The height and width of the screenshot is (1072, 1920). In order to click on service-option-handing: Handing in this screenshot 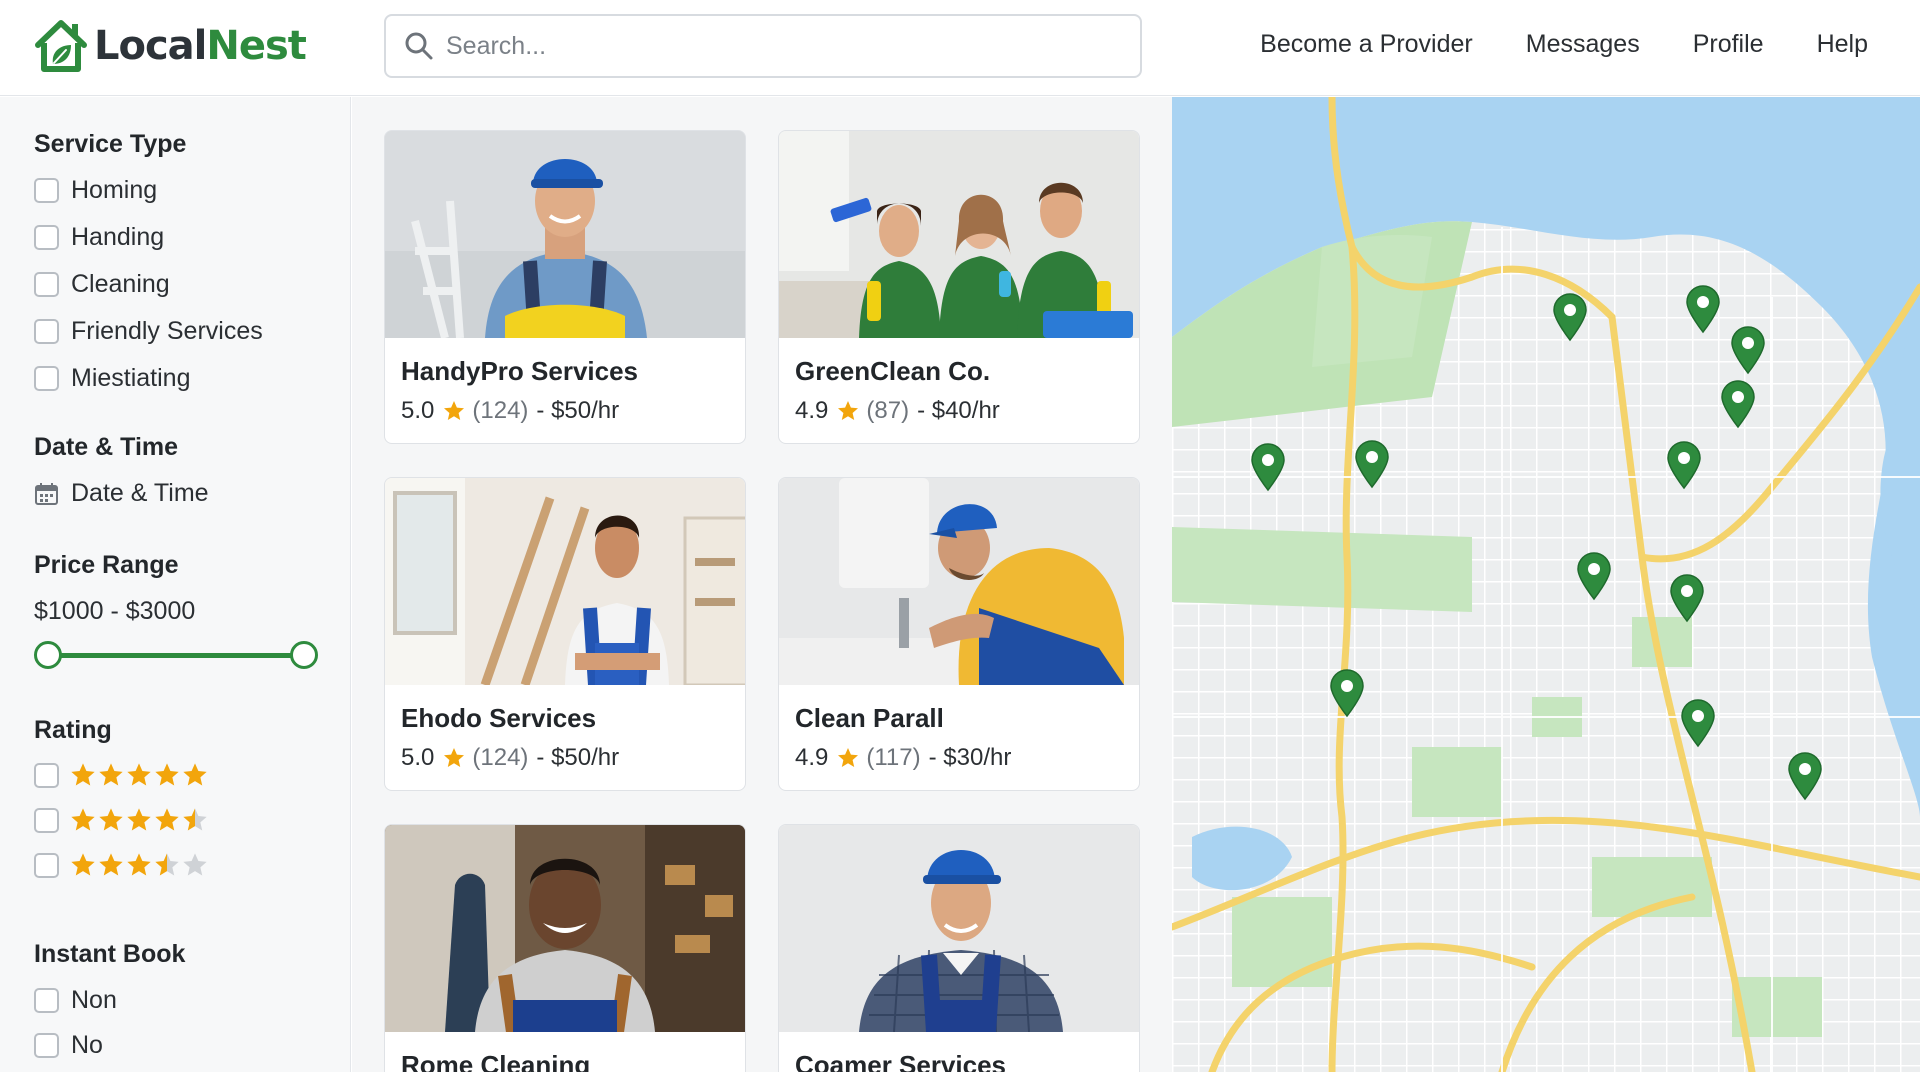, I will do `click(99, 237)`.